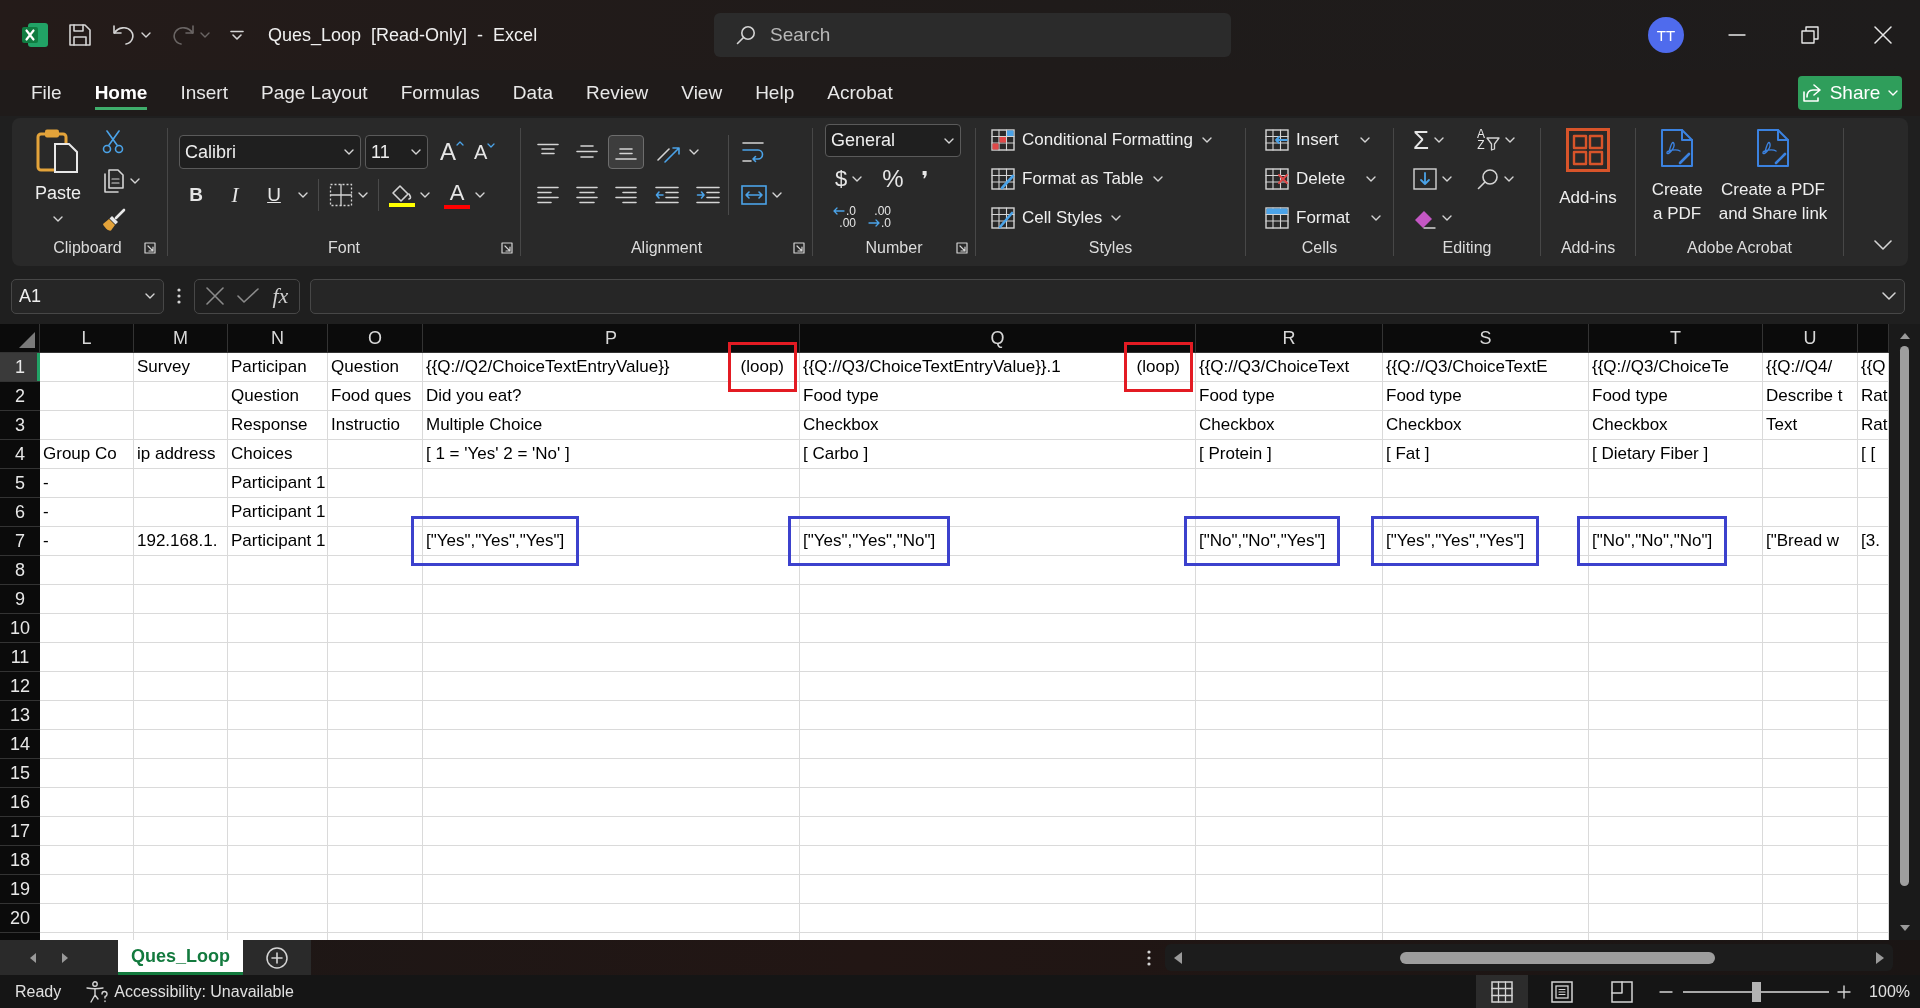 The height and width of the screenshot is (1008, 1920). I want to click on borders-icon, so click(341, 195).